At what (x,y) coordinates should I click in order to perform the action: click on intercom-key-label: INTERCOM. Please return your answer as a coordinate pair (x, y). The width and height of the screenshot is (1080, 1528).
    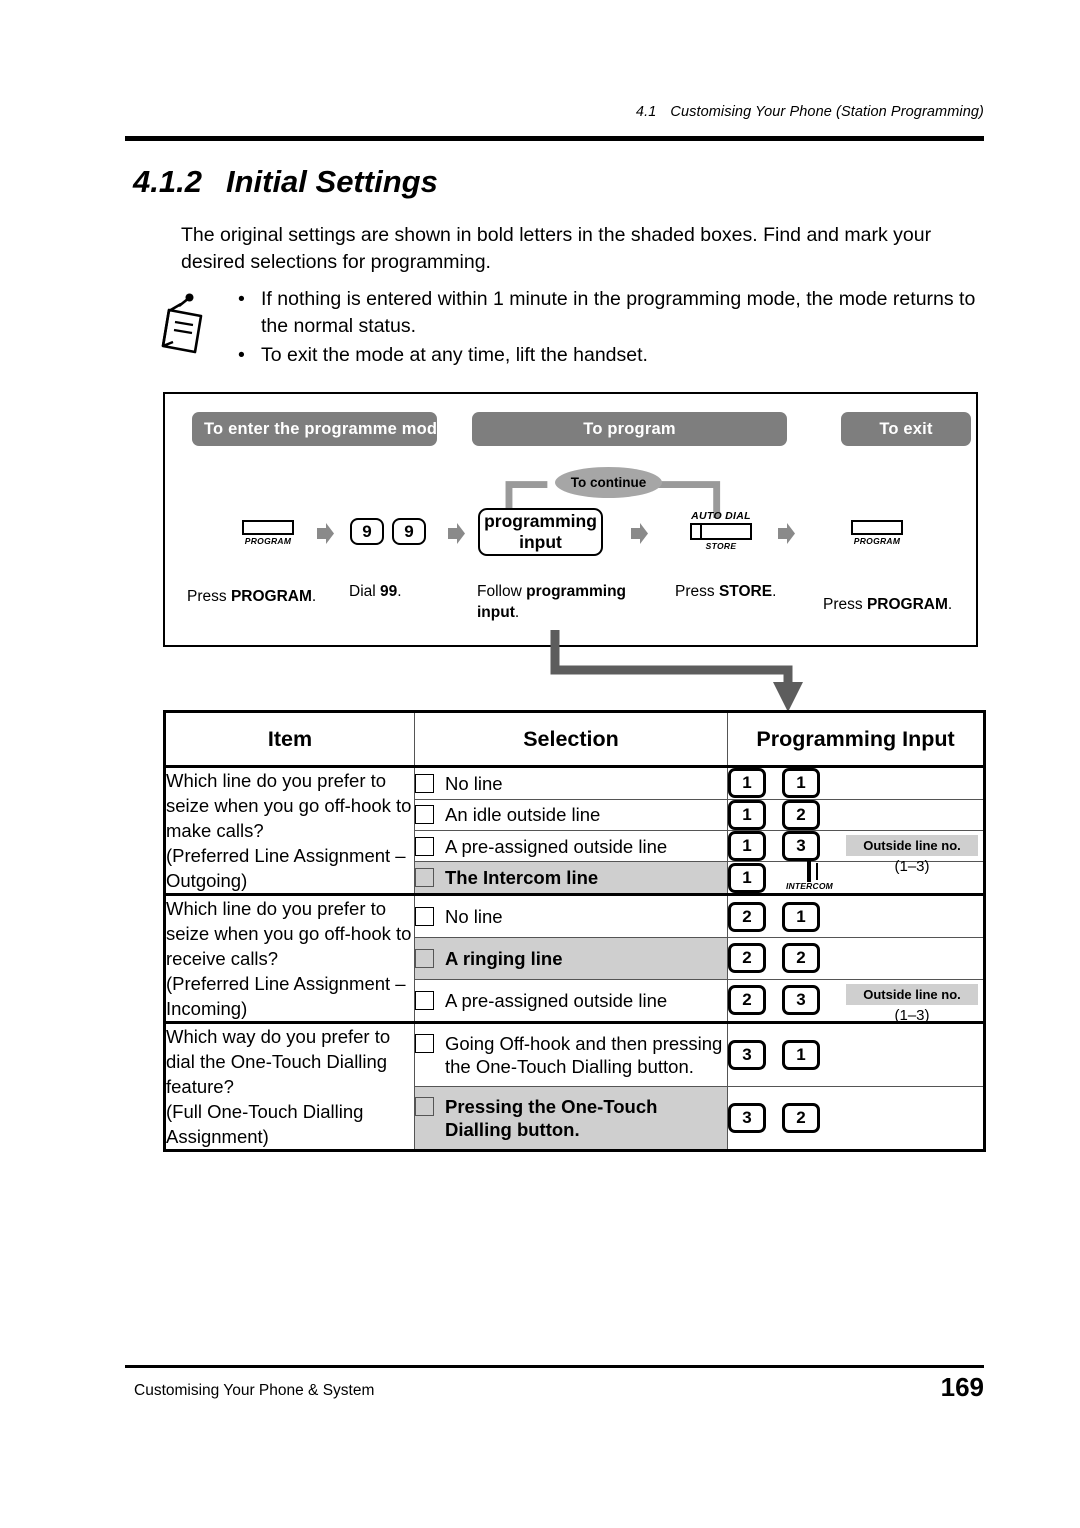
    Looking at the image, I should click on (809, 886).